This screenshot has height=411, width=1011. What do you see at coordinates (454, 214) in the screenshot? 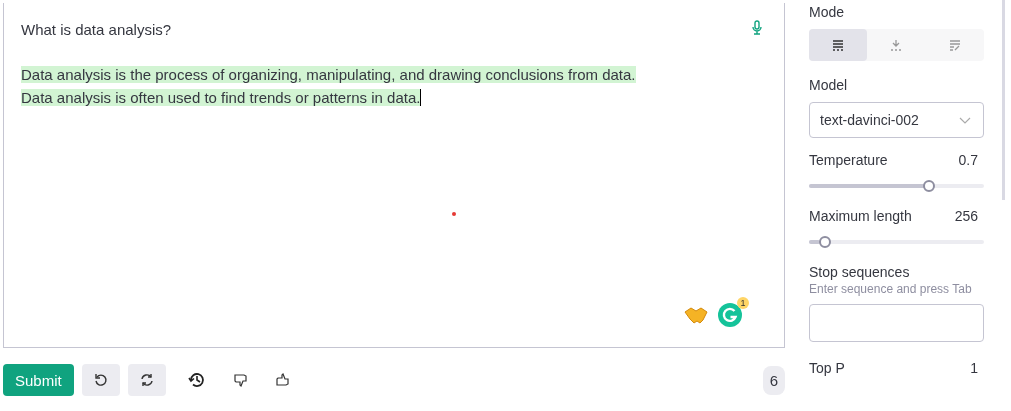
I see `pointer-dot` at bounding box center [454, 214].